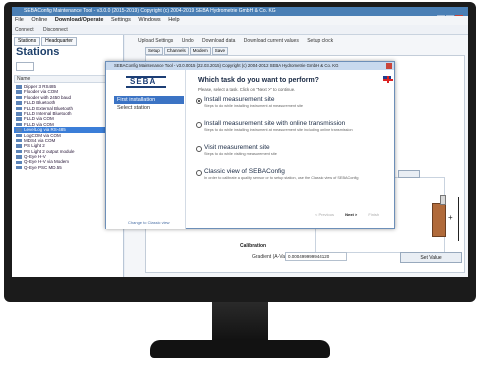  I want to click on station-name: Flooder via COM, so click(41, 92).